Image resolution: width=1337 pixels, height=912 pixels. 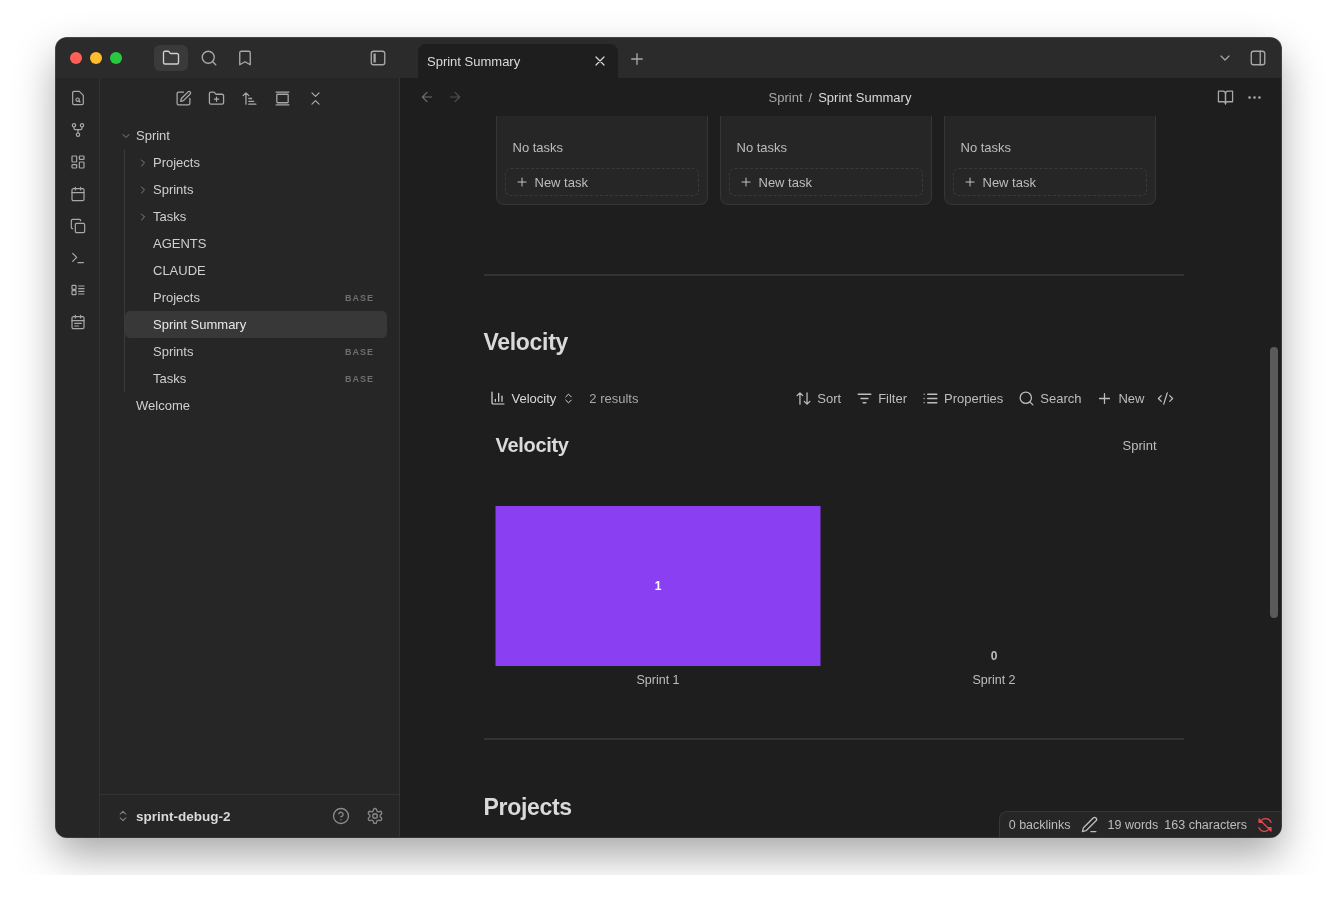 What do you see at coordinates (256, 162) in the screenshot?
I see `file-tree-item: Projects` at bounding box center [256, 162].